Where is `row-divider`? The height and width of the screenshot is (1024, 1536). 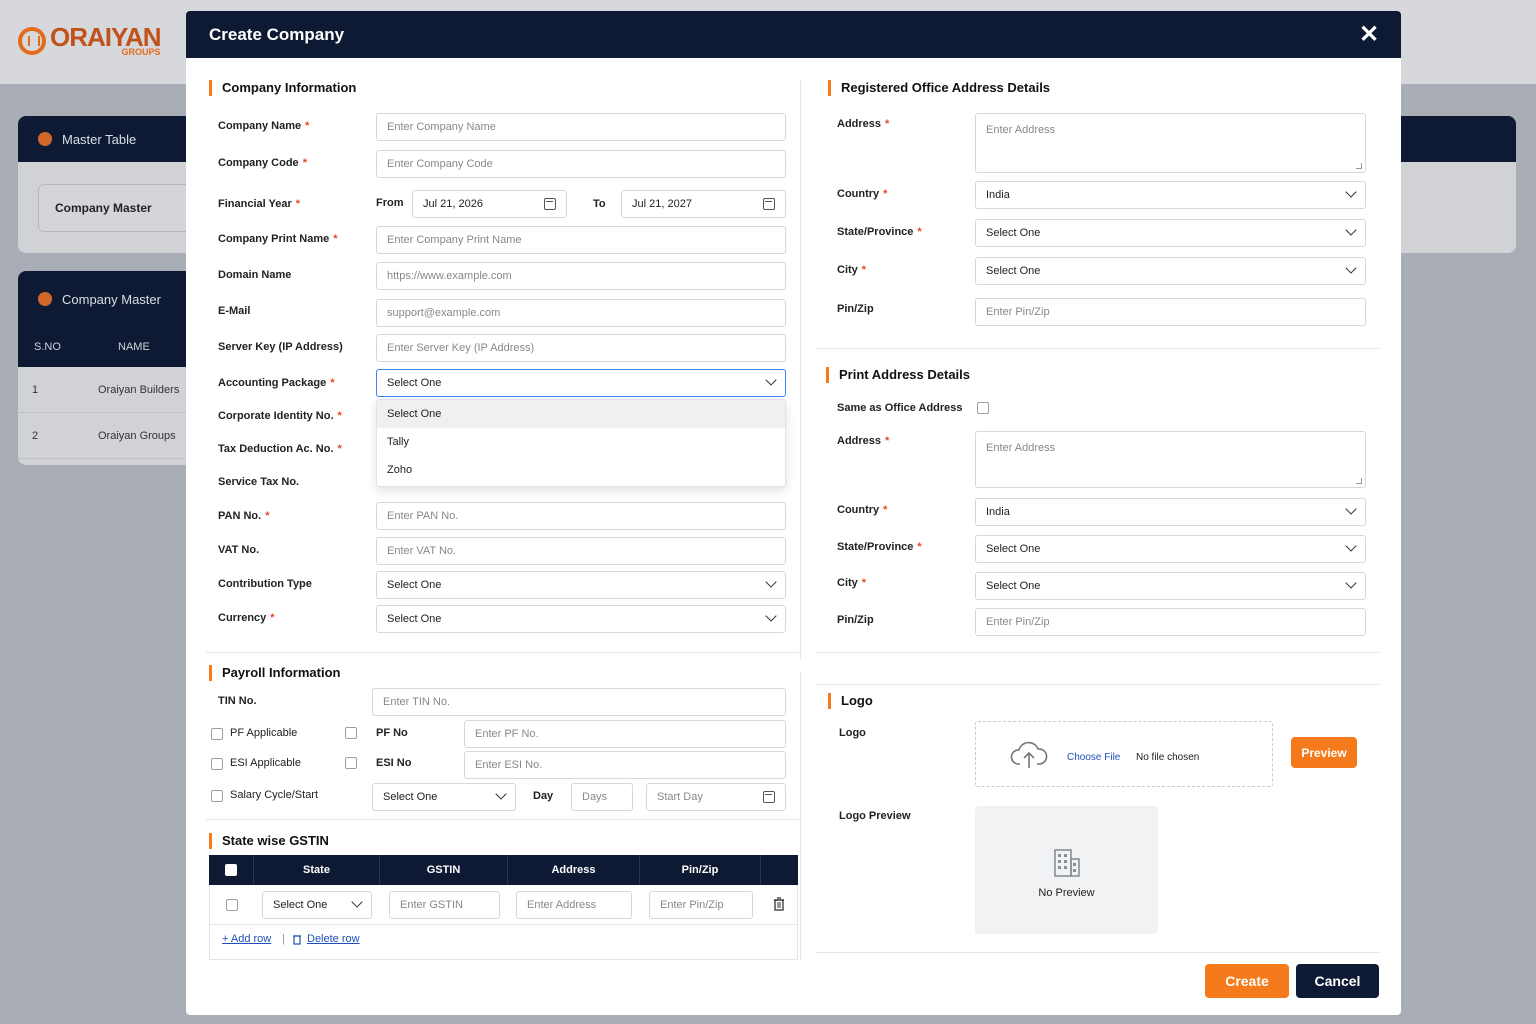
row-divider is located at coordinates (503, 924).